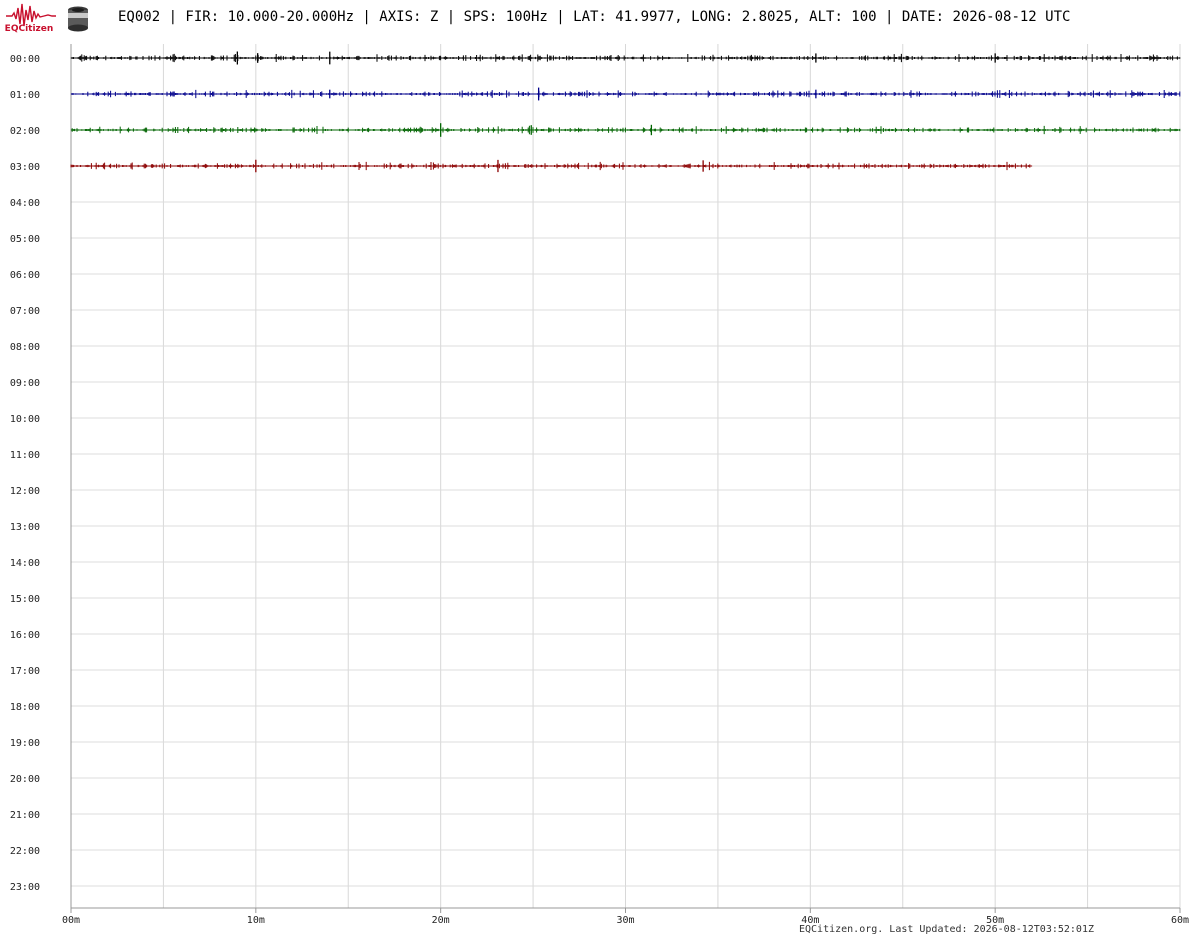 Image resolution: width=1200 pixels, height=940 pixels. Describe the element at coordinates (25, 419) in the screenshot. I see `row-label: 10:00` at that location.